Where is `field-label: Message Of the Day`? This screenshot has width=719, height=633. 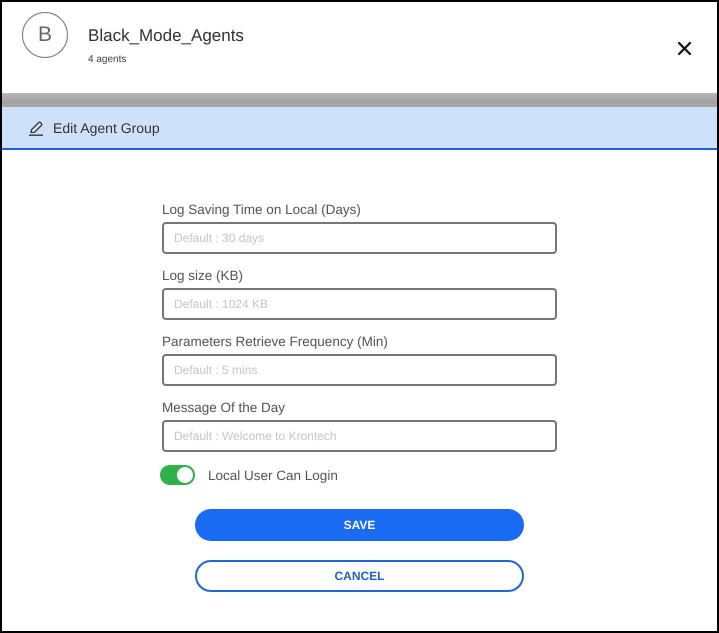
field-label: Message Of the Day is located at coordinates (224, 407).